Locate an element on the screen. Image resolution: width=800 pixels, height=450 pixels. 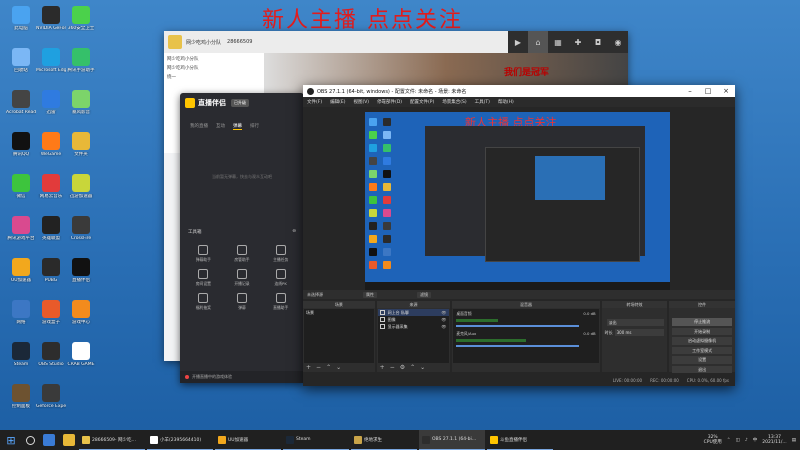
video-icon: ▶ is located at coordinates (518, 42).